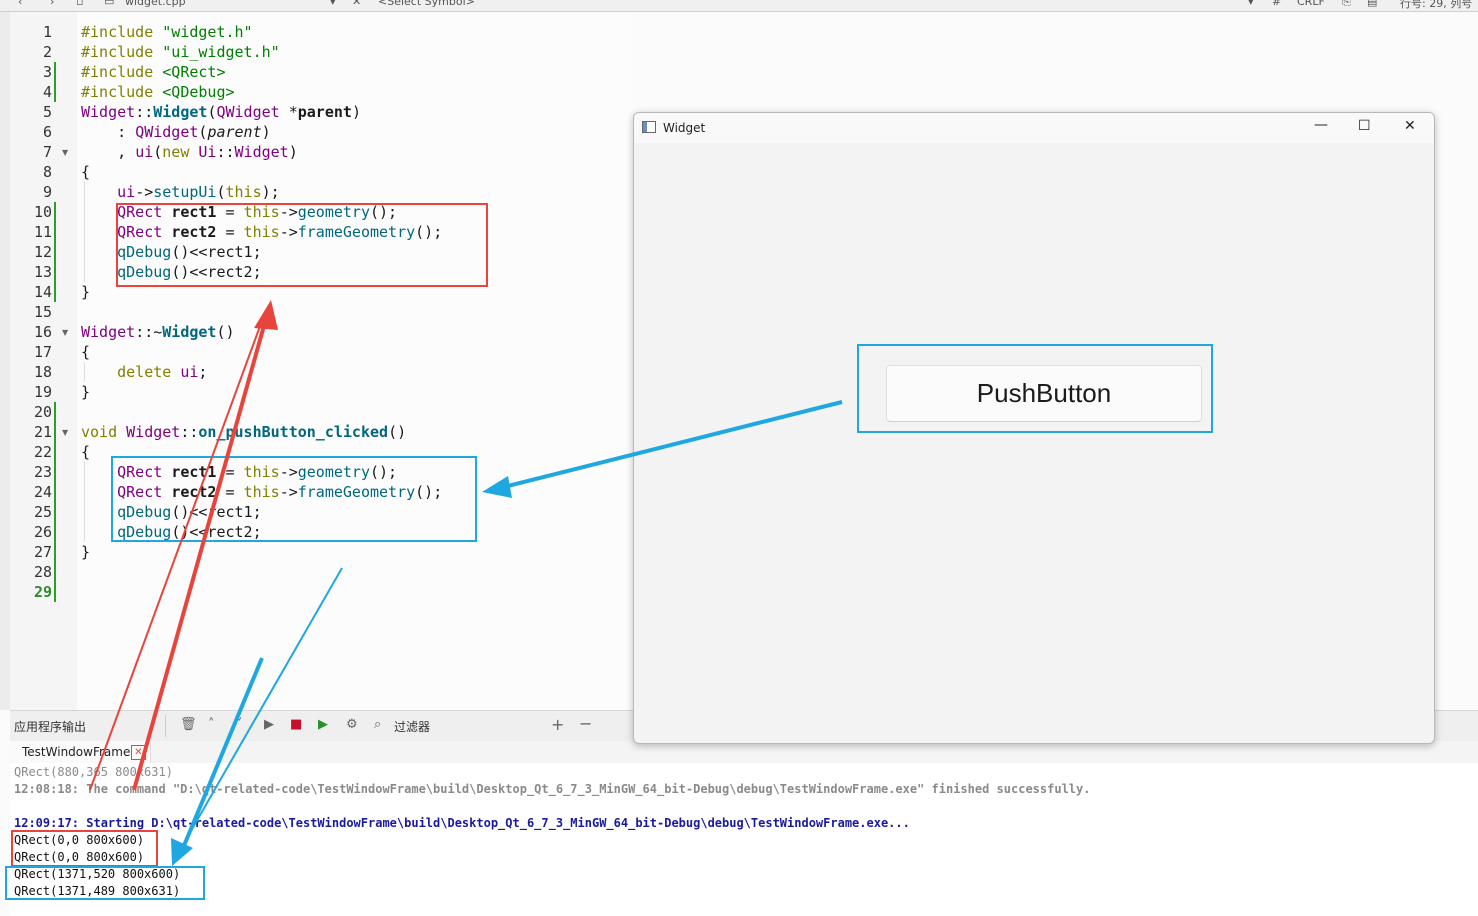  Describe the element at coordinates (20, 4) in the screenshot. I see `back-icon: ‹` at that location.